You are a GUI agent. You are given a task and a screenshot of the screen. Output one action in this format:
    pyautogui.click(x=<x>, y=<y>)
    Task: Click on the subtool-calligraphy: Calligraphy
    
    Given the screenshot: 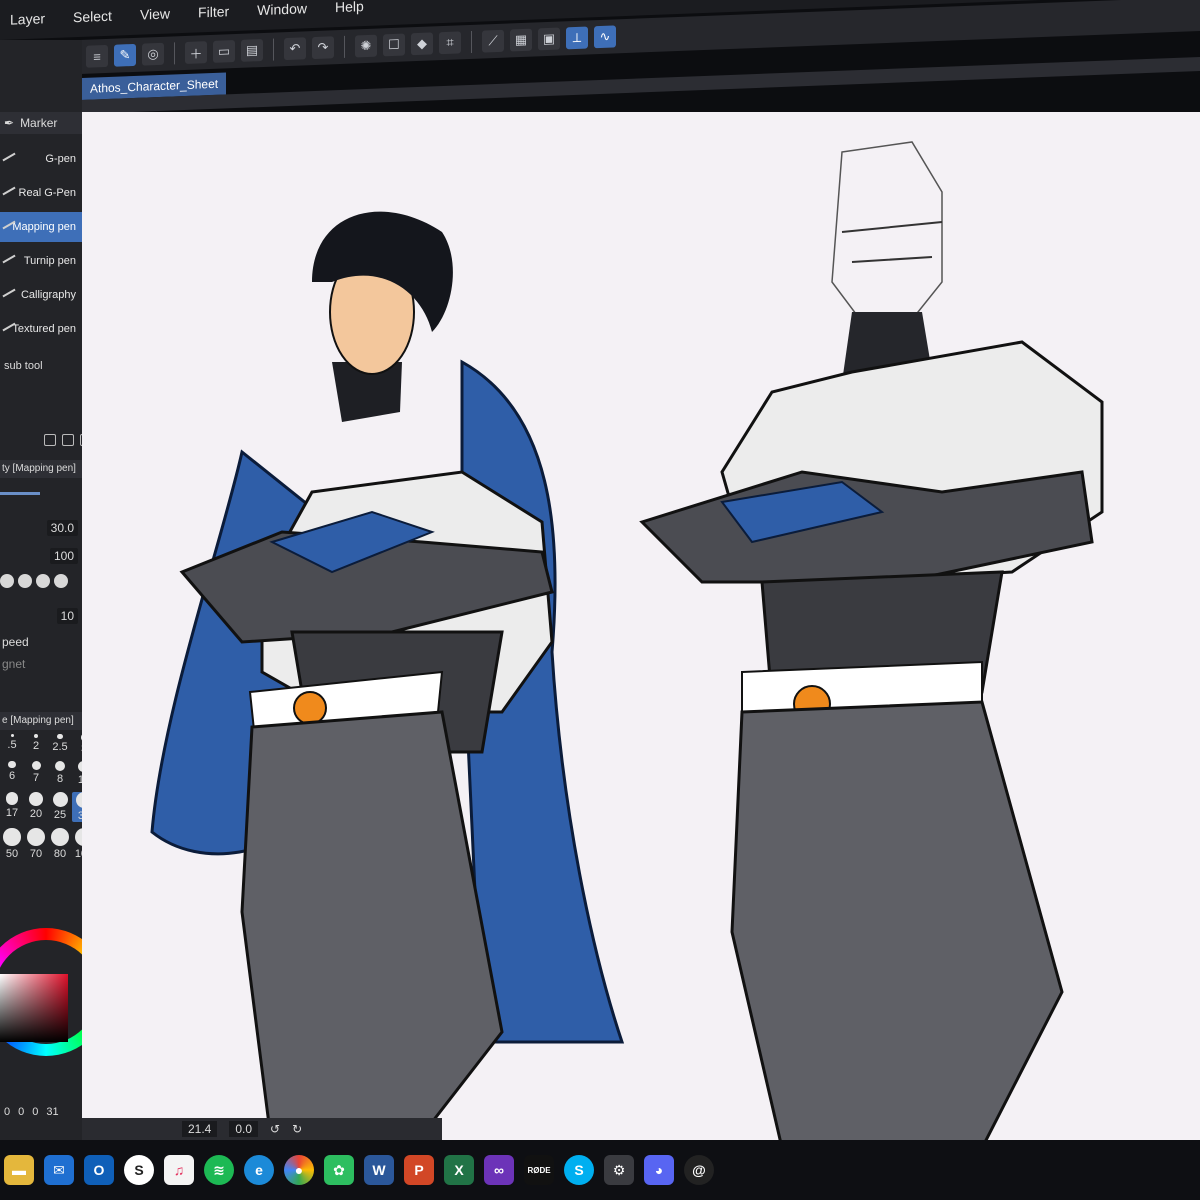 What is the action you would take?
    pyautogui.click(x=41, y=295)
    